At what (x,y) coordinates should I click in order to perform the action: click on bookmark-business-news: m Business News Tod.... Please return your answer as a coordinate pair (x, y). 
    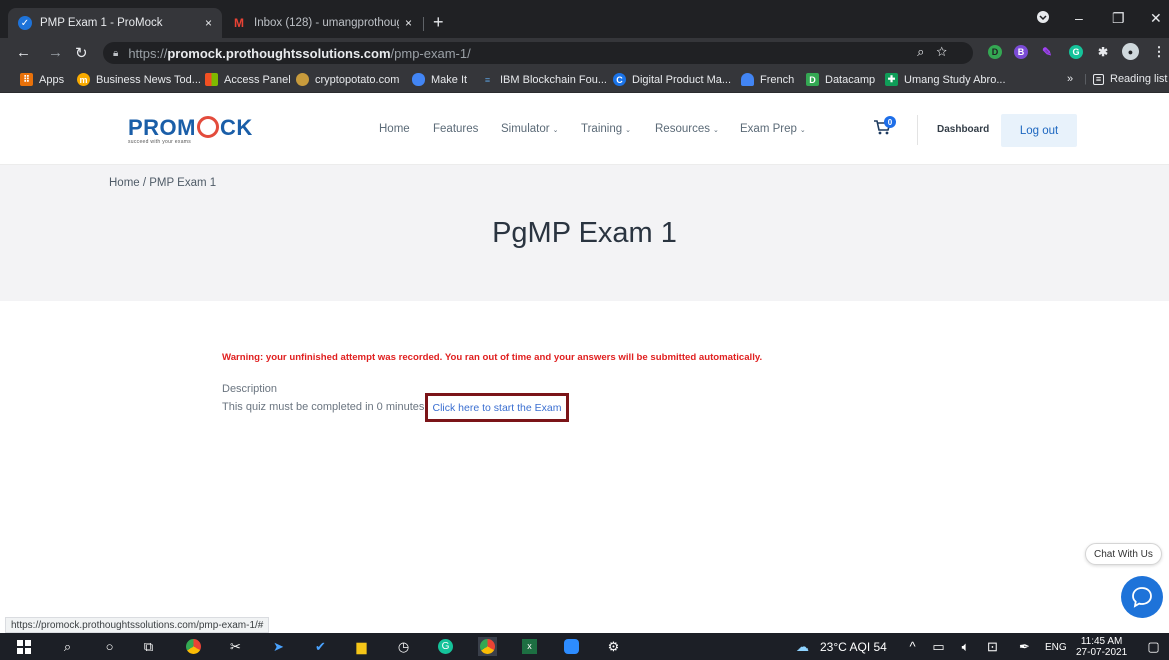
    Looking at the image, I should click on (139, 79).